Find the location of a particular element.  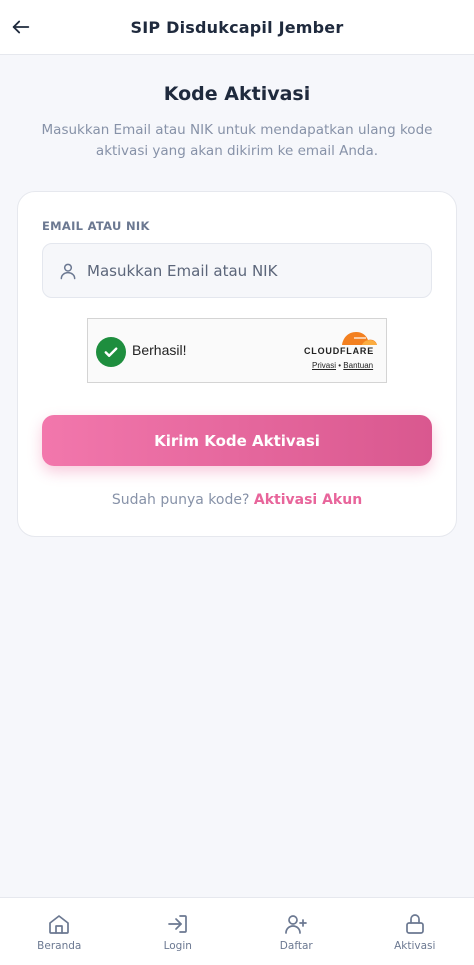

bottom-navigation: Beranda Login Daftar Aktivasi is located at coordinates (237, 931).